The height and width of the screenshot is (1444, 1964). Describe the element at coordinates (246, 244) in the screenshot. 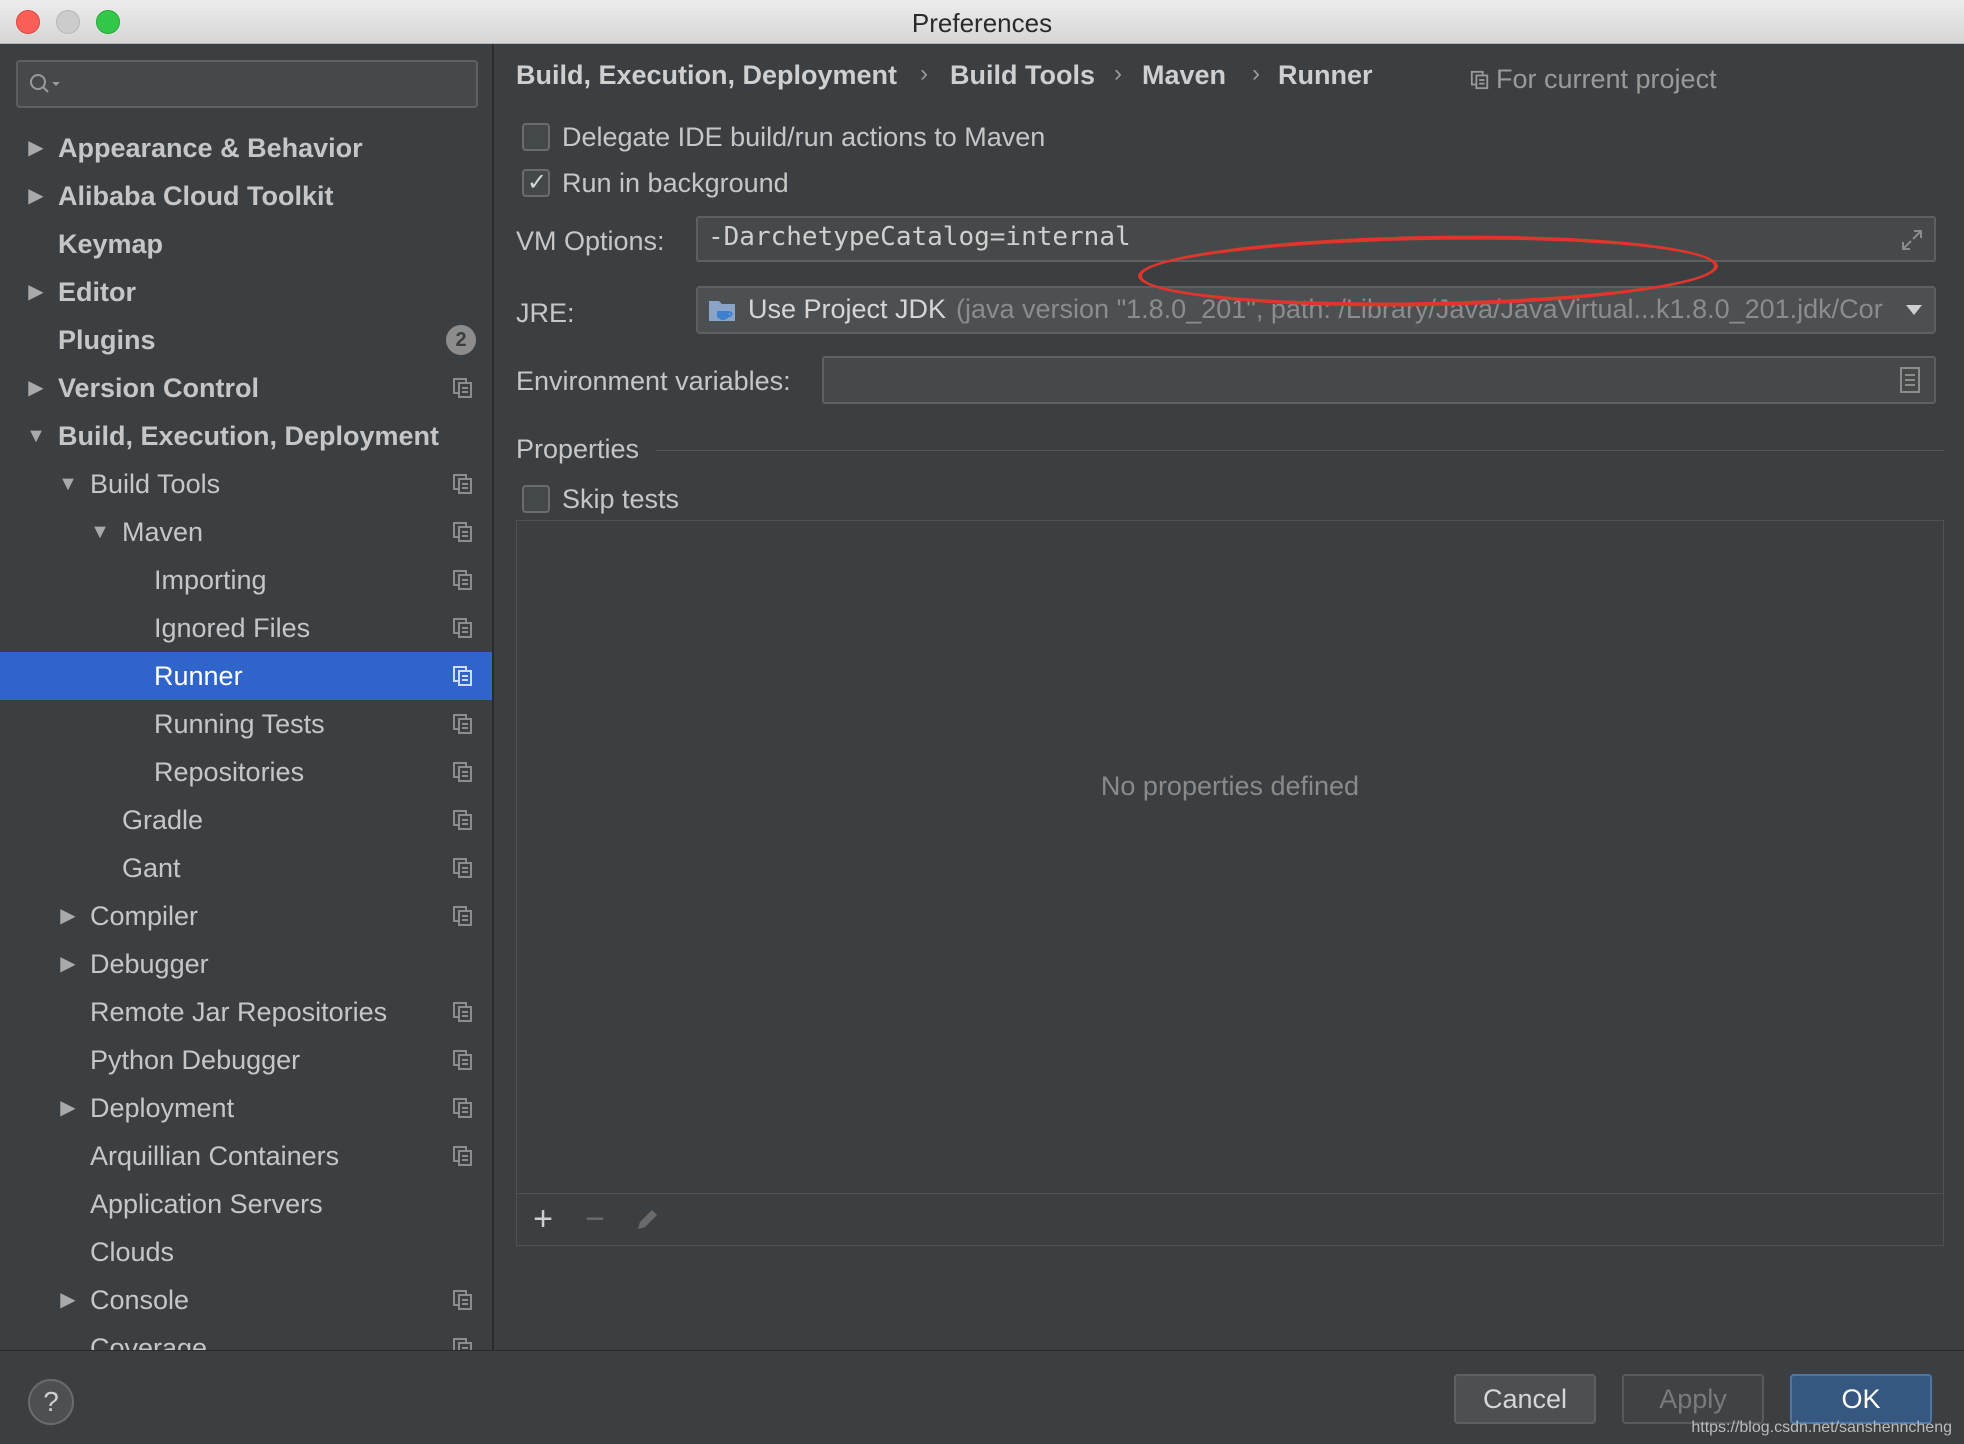

I see `sidebar-item-keymap: Keymap` at that location.